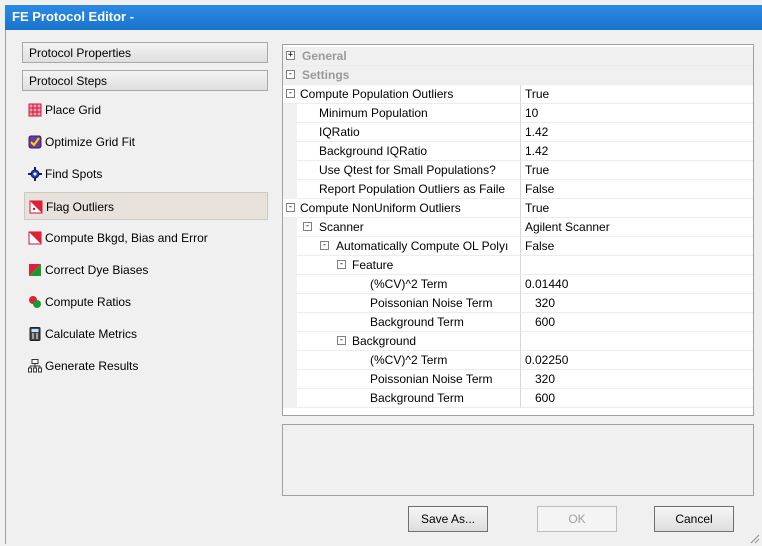  Describe the element at coordinates (518, 265) in the screenshot. I see `property-row: - Feature` at that location.